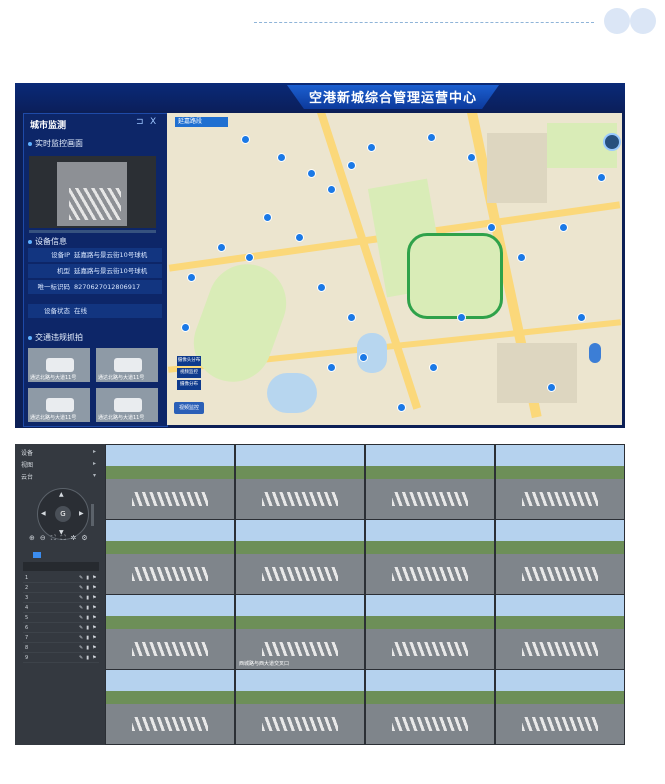  Describe the element at coordinates (64, 538) in the screenshot. I see `ptz-tool-icons: ⊕⊖⛶⛶✲⚙` at that location.